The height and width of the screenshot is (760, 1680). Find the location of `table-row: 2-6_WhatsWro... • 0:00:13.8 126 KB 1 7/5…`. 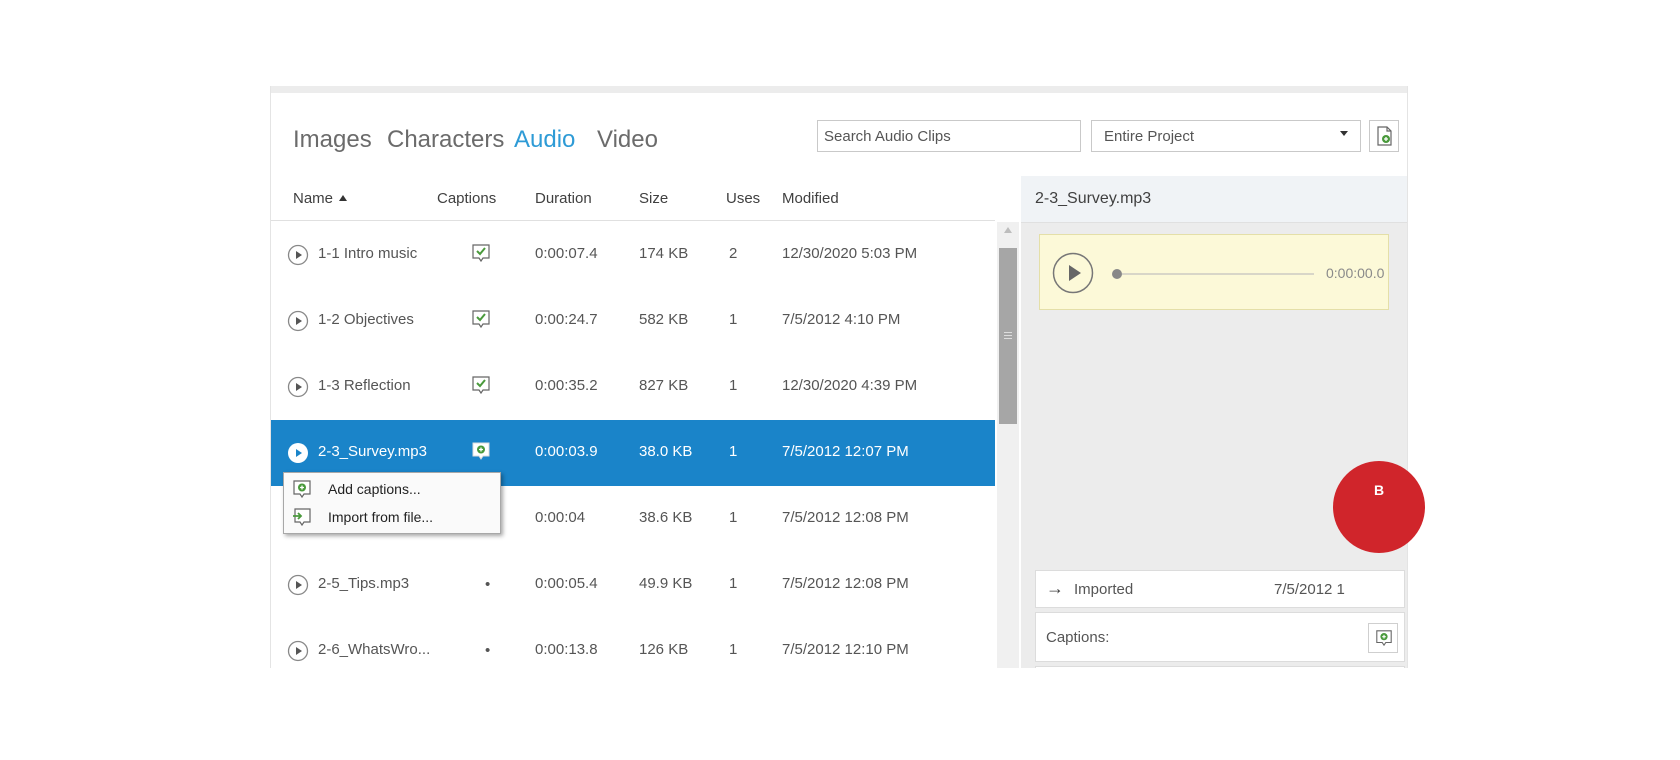

table-row: 2-6_WhatsWro... • 0:00:13.8 126 KB 1 7/5… is located at coordinates (633, 643).